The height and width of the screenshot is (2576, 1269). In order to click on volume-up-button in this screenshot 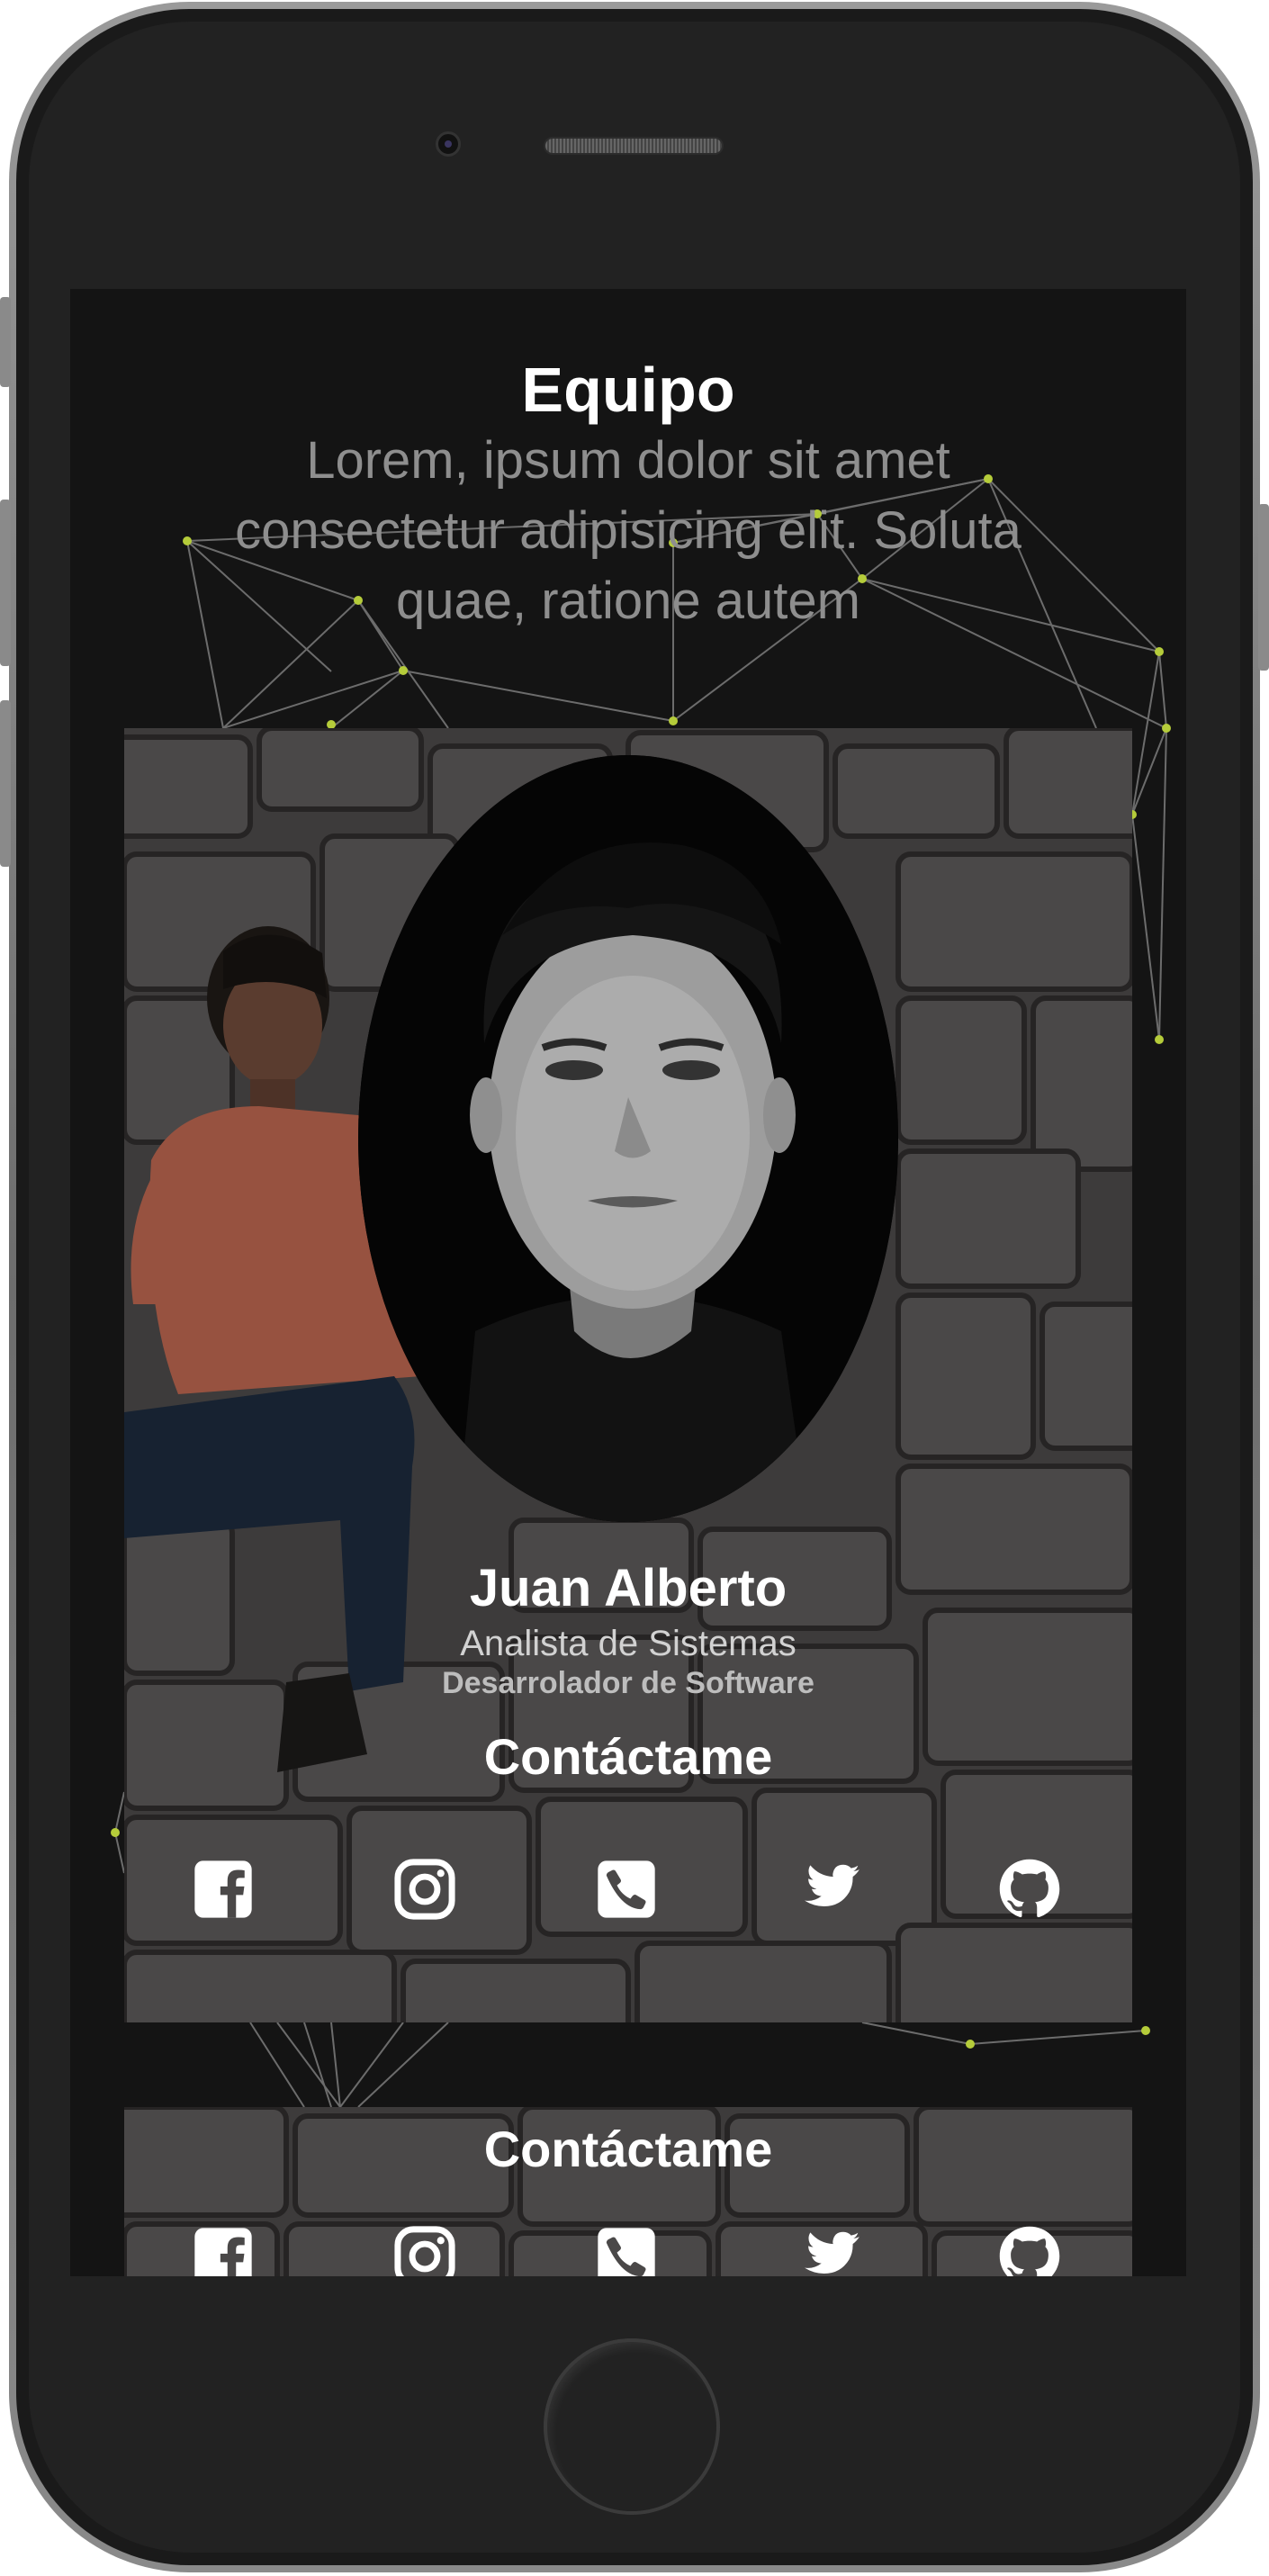, I will do `click(6, 583)`.